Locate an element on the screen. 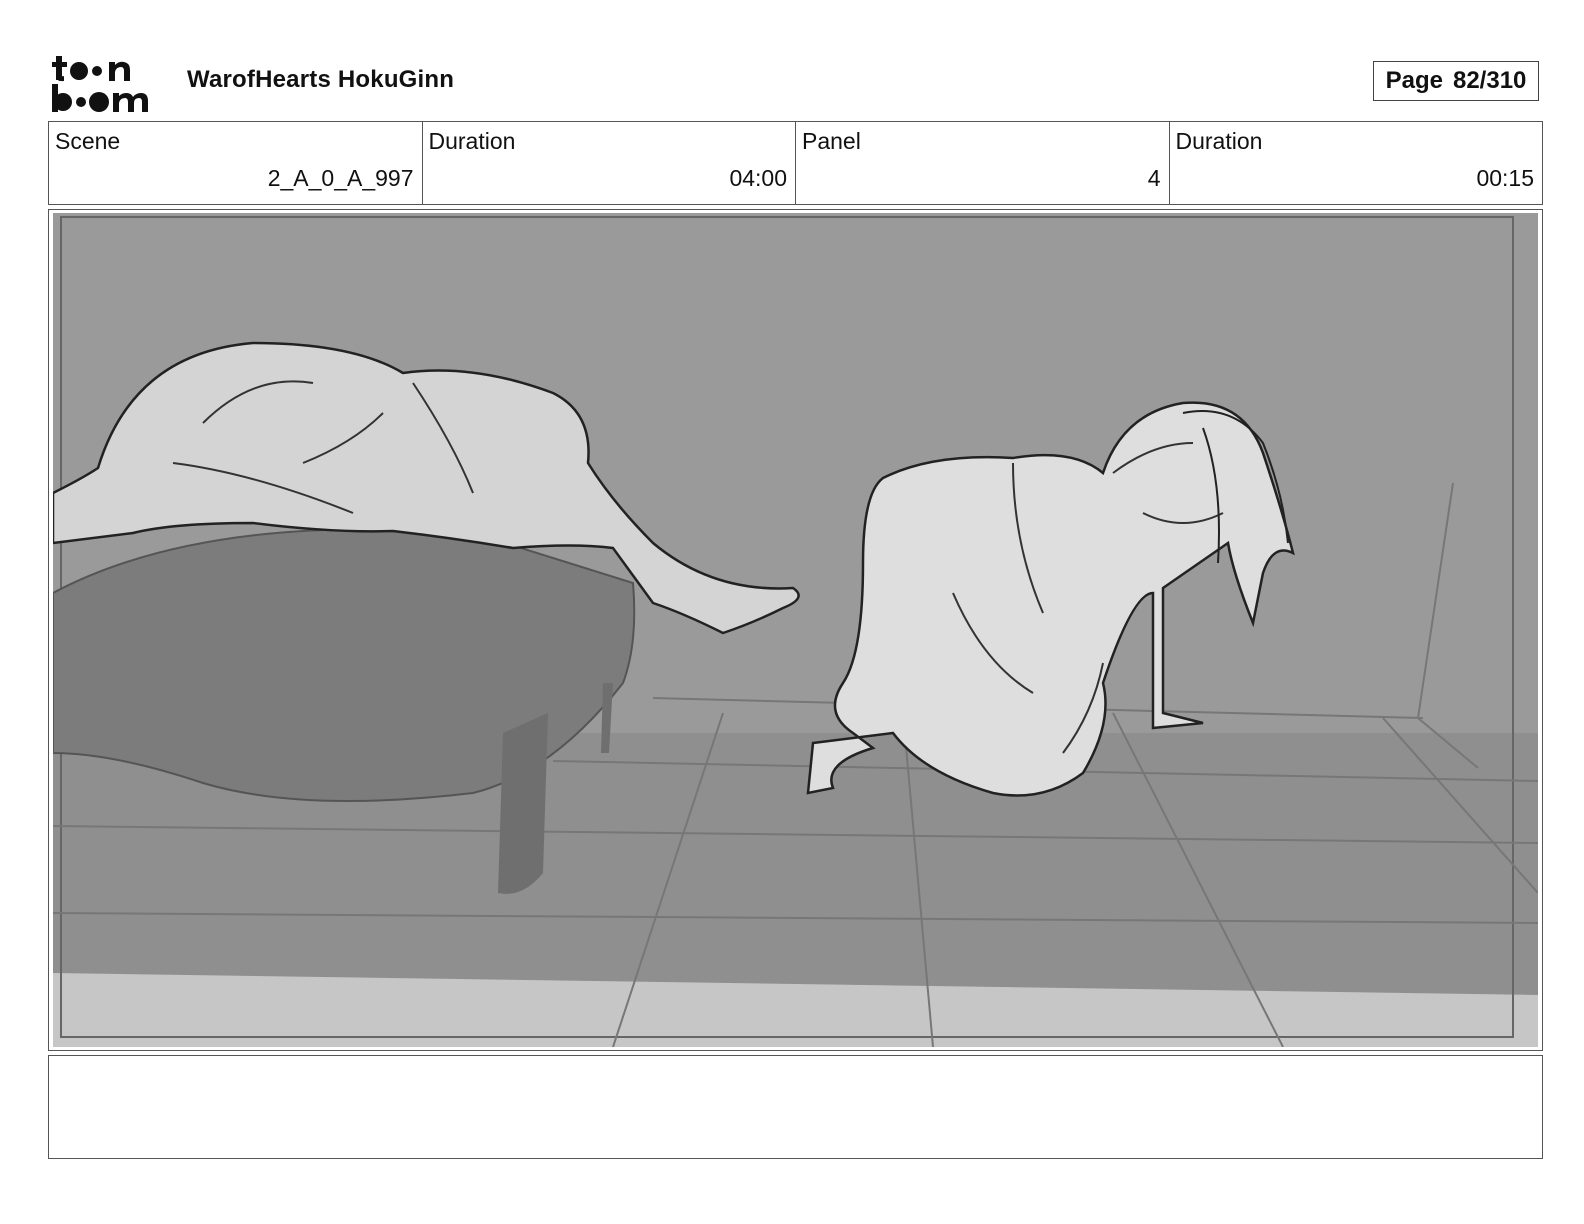 The height and width of the screenshot is (1224, 1584). page-indicator: Page 82/310 is located at coordinates (1456, 81).